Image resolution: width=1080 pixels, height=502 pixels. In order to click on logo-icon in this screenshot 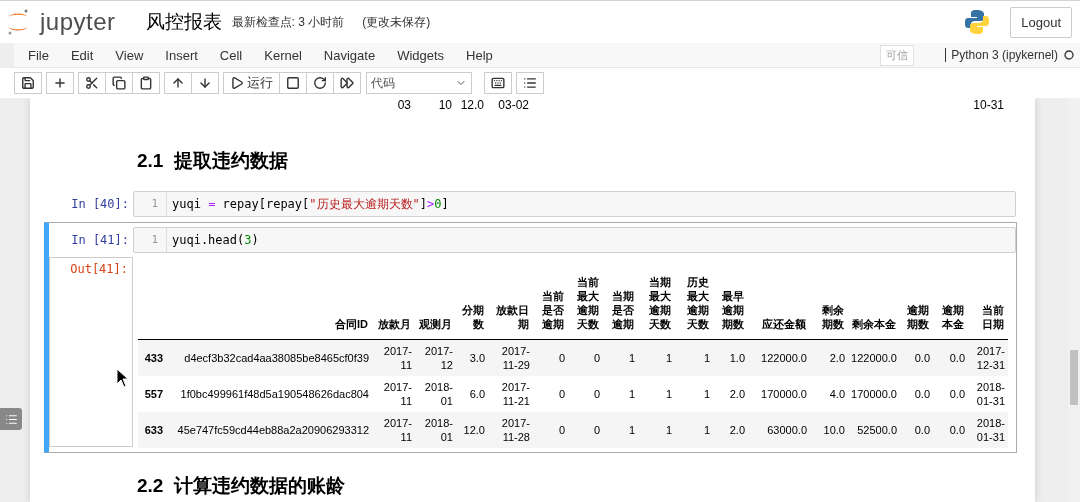, I will do `click(18, 22)`.